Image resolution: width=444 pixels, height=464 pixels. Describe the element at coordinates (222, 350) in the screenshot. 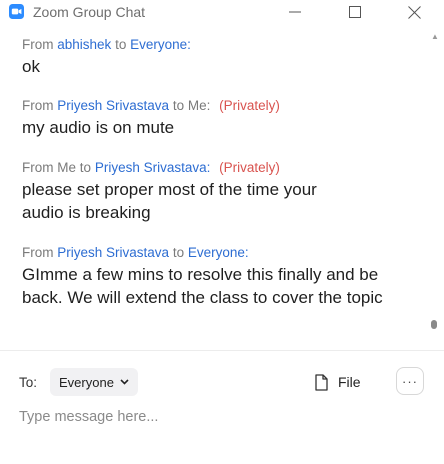

I see `composer-divider` at that location.